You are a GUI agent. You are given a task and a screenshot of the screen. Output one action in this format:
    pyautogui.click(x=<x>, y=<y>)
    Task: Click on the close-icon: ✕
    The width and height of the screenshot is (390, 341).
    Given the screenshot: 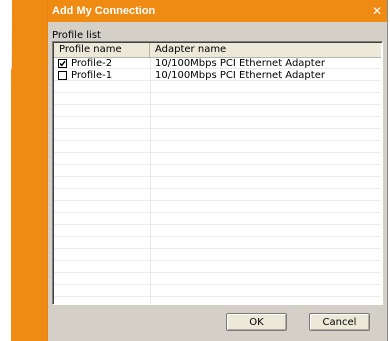 What is the action you would take?
    pyautogui.click(x=377, y=11)
    